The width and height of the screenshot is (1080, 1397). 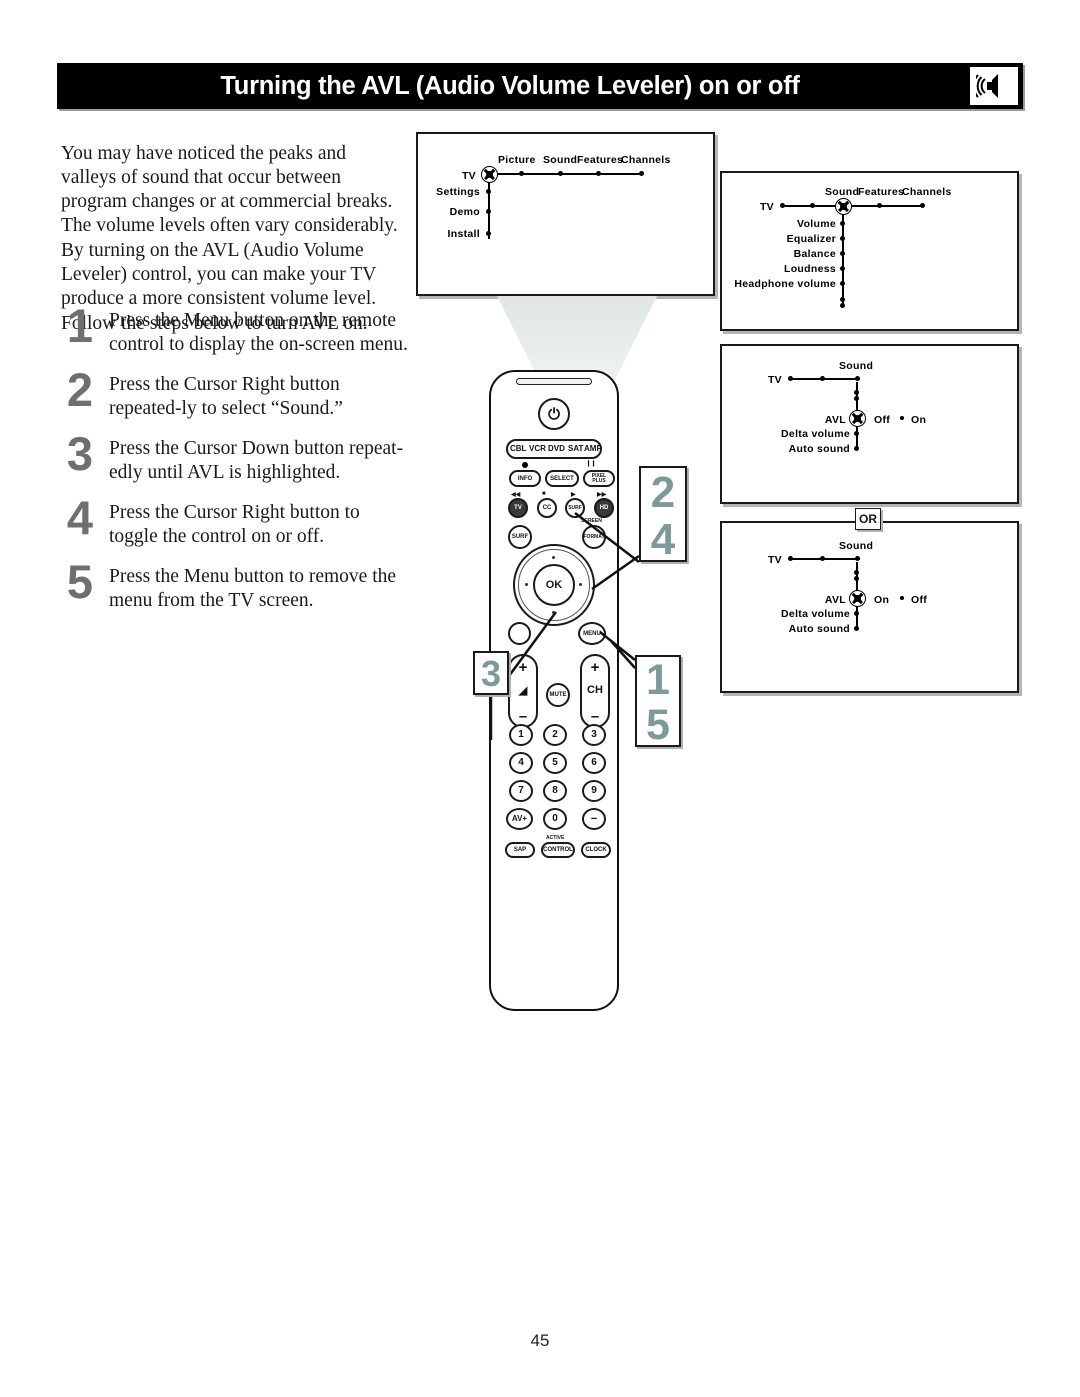 I want to click on callout-digit: 4, so click(x=663, y=539).